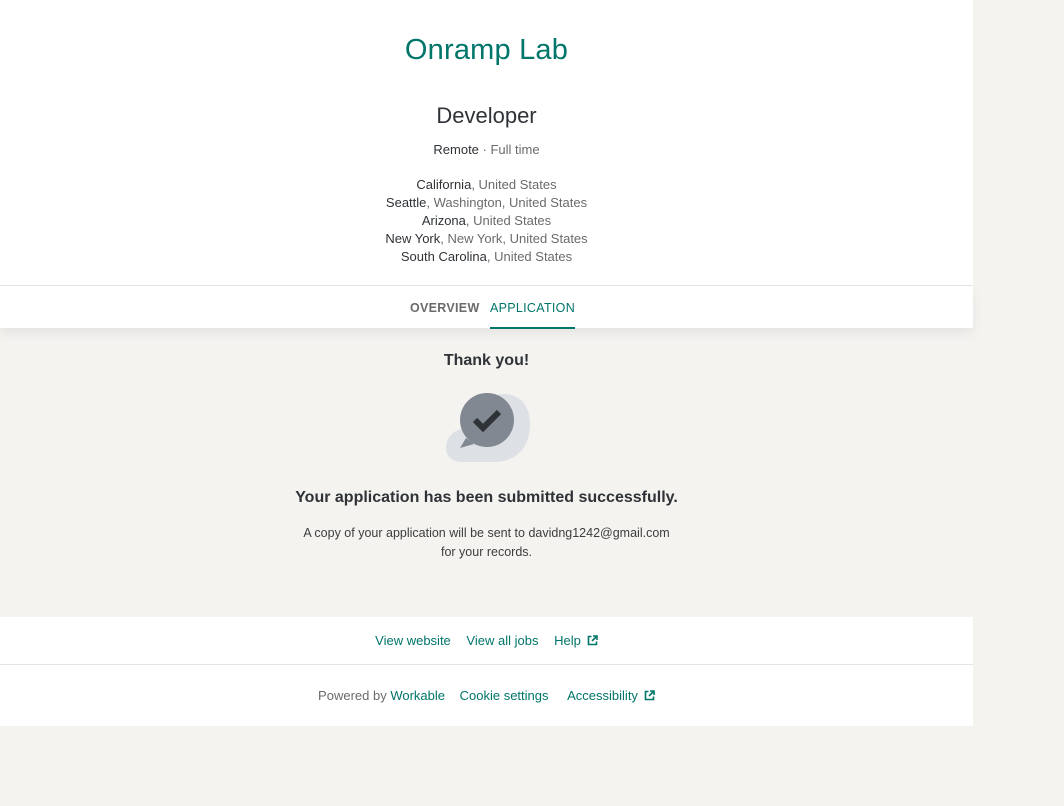  Describe the element at coordinates (417, 695) in the screenshot. I see `workable-link: Workable` at that location.